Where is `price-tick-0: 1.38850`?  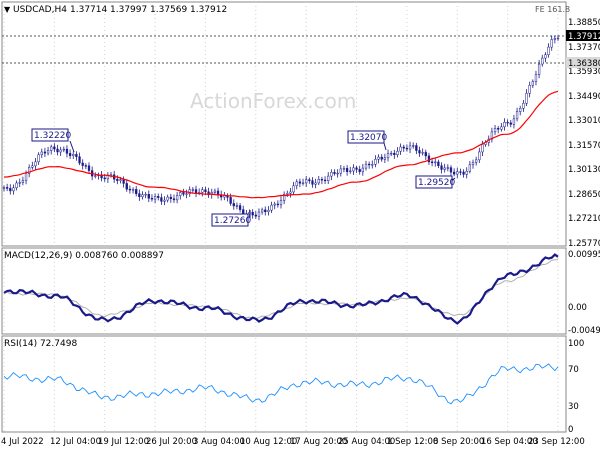 price-tick-0: 1.38850 is located at coordinates (584, 23).